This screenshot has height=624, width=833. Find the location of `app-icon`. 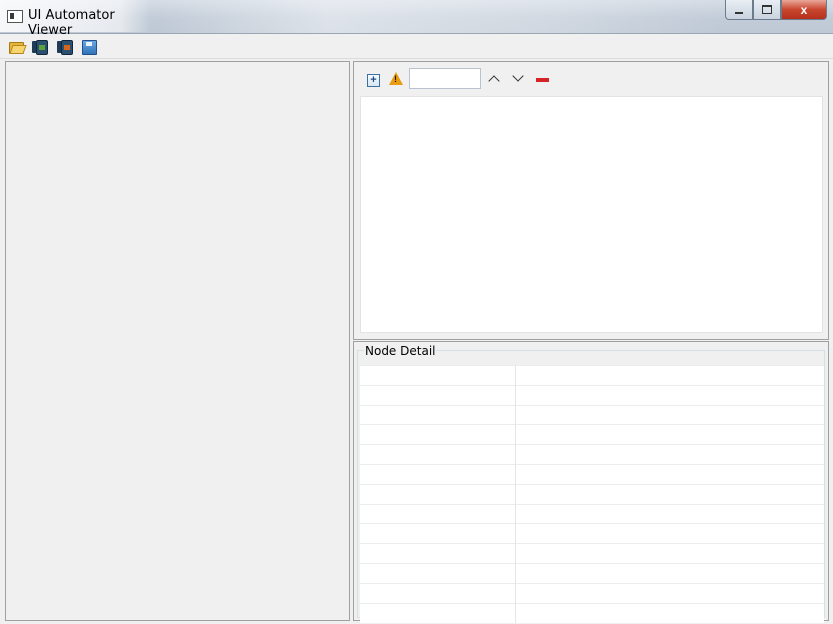

app-icon is located at coordinates (15, 16).